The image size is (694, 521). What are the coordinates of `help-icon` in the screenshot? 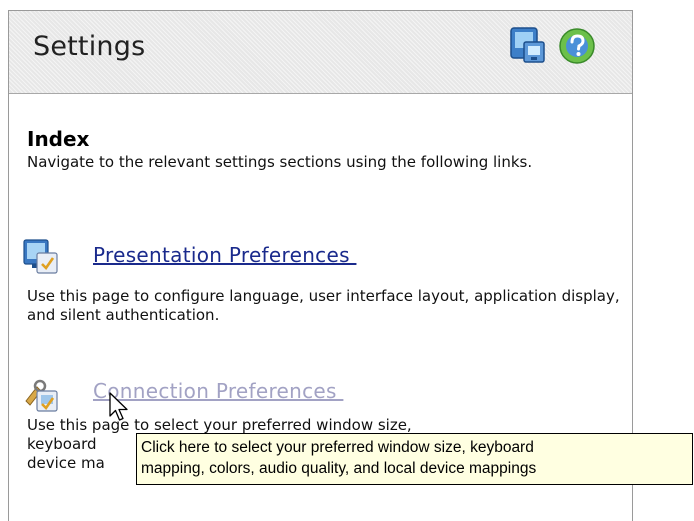 It's located at (577, 46).